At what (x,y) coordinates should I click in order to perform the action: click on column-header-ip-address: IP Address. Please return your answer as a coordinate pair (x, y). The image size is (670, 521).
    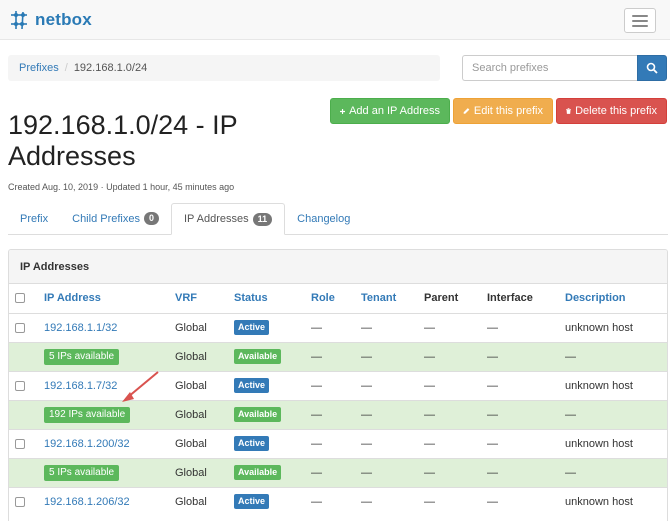
    Looking at the image, I should click on (104, 299).